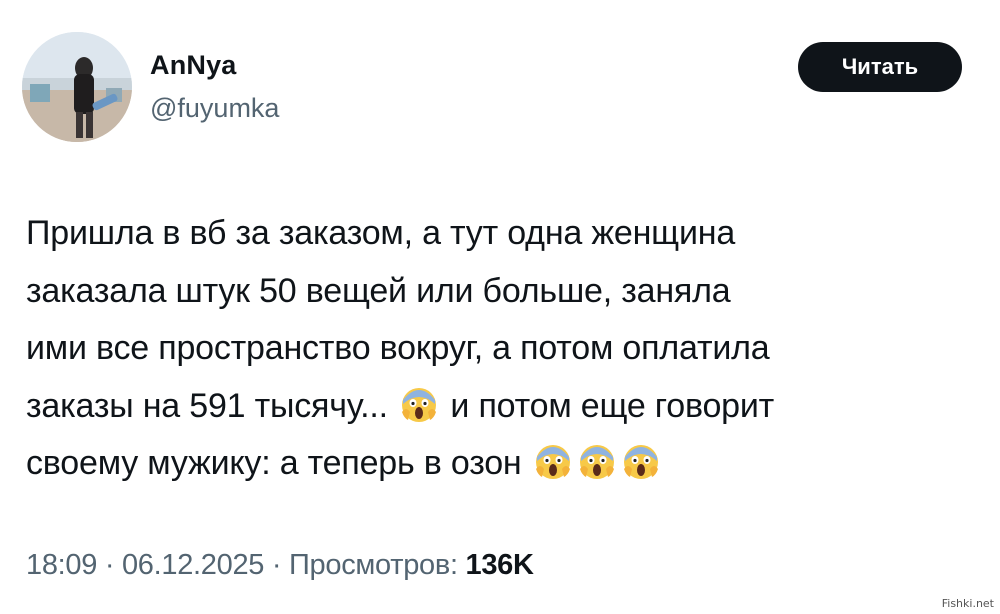  I want to click on tweet-date: 06.12.2025, so click(193, 565).